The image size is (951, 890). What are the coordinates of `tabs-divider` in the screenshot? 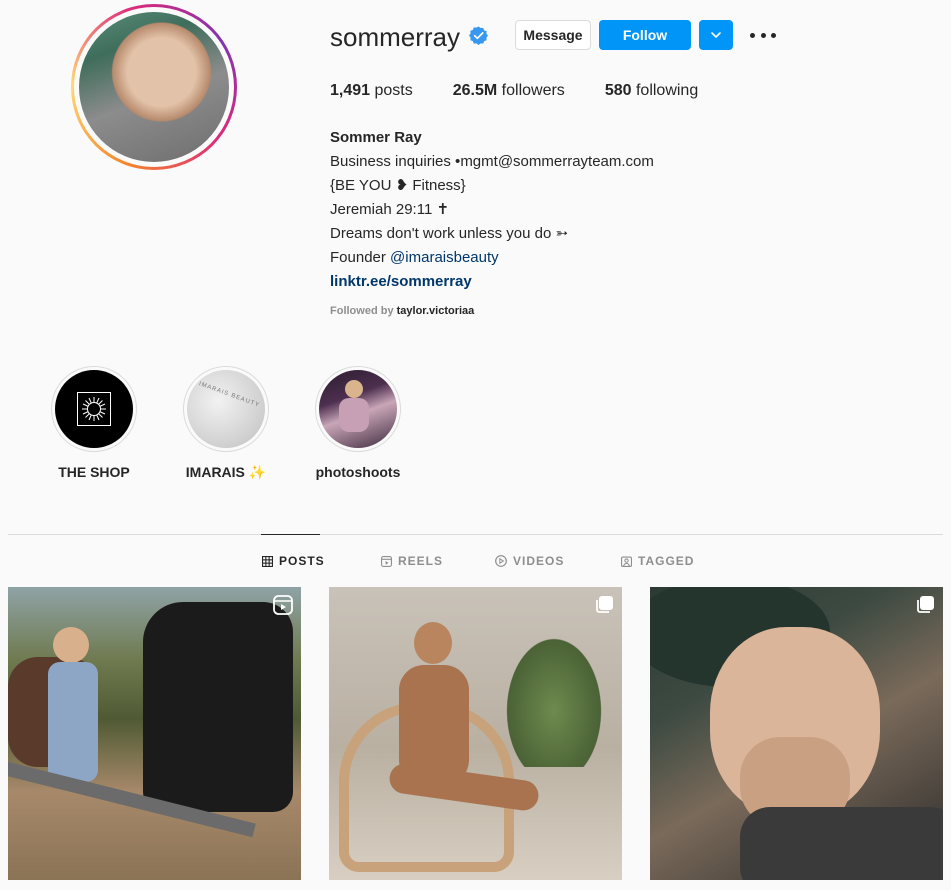 It's located at (475, 534).